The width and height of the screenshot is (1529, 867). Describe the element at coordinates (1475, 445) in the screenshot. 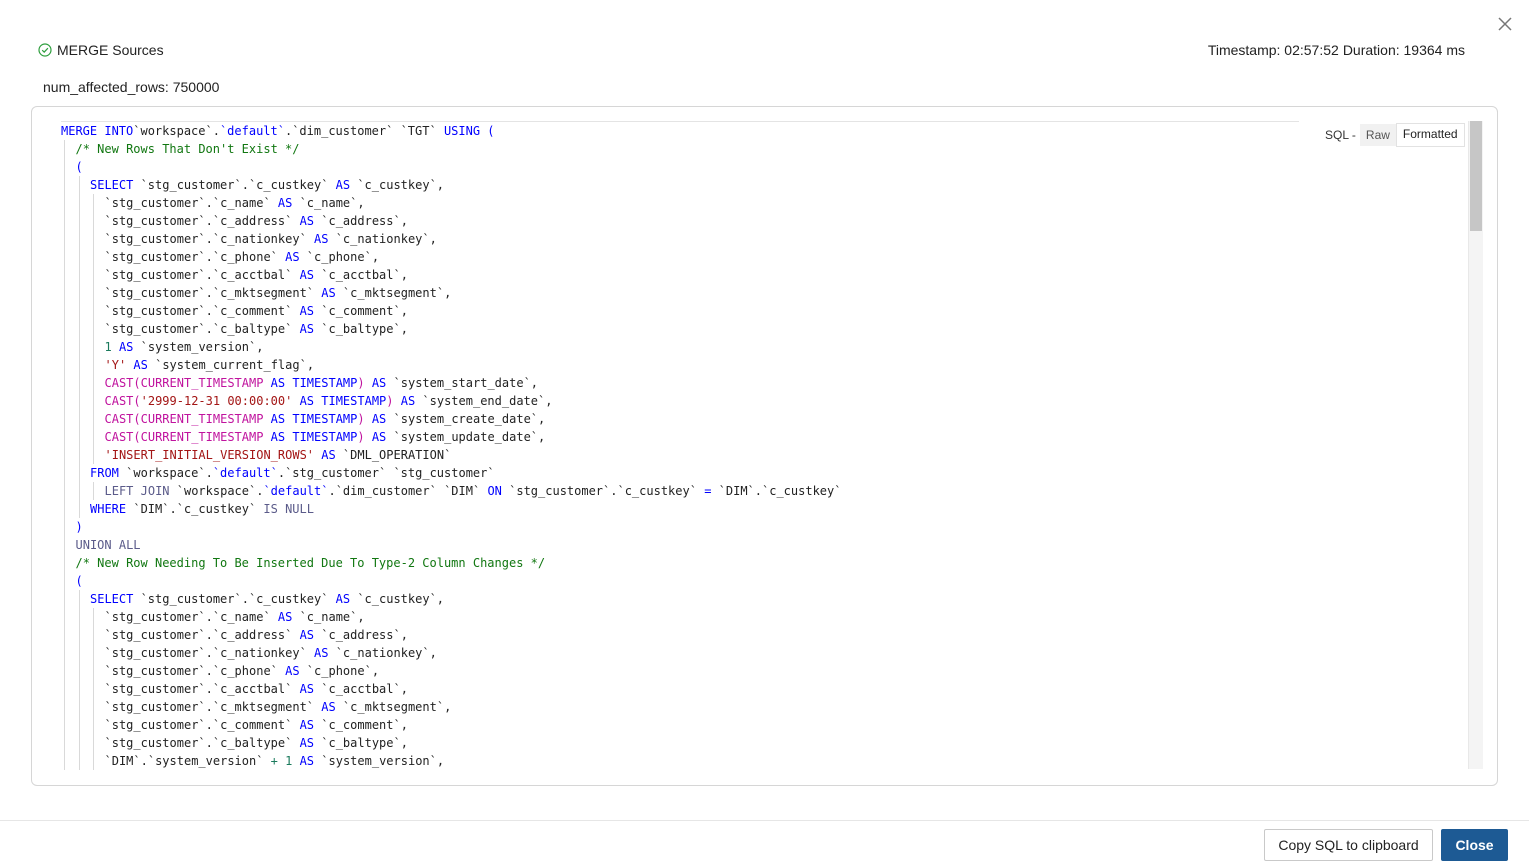

I see `code-scrollbar` at that location.